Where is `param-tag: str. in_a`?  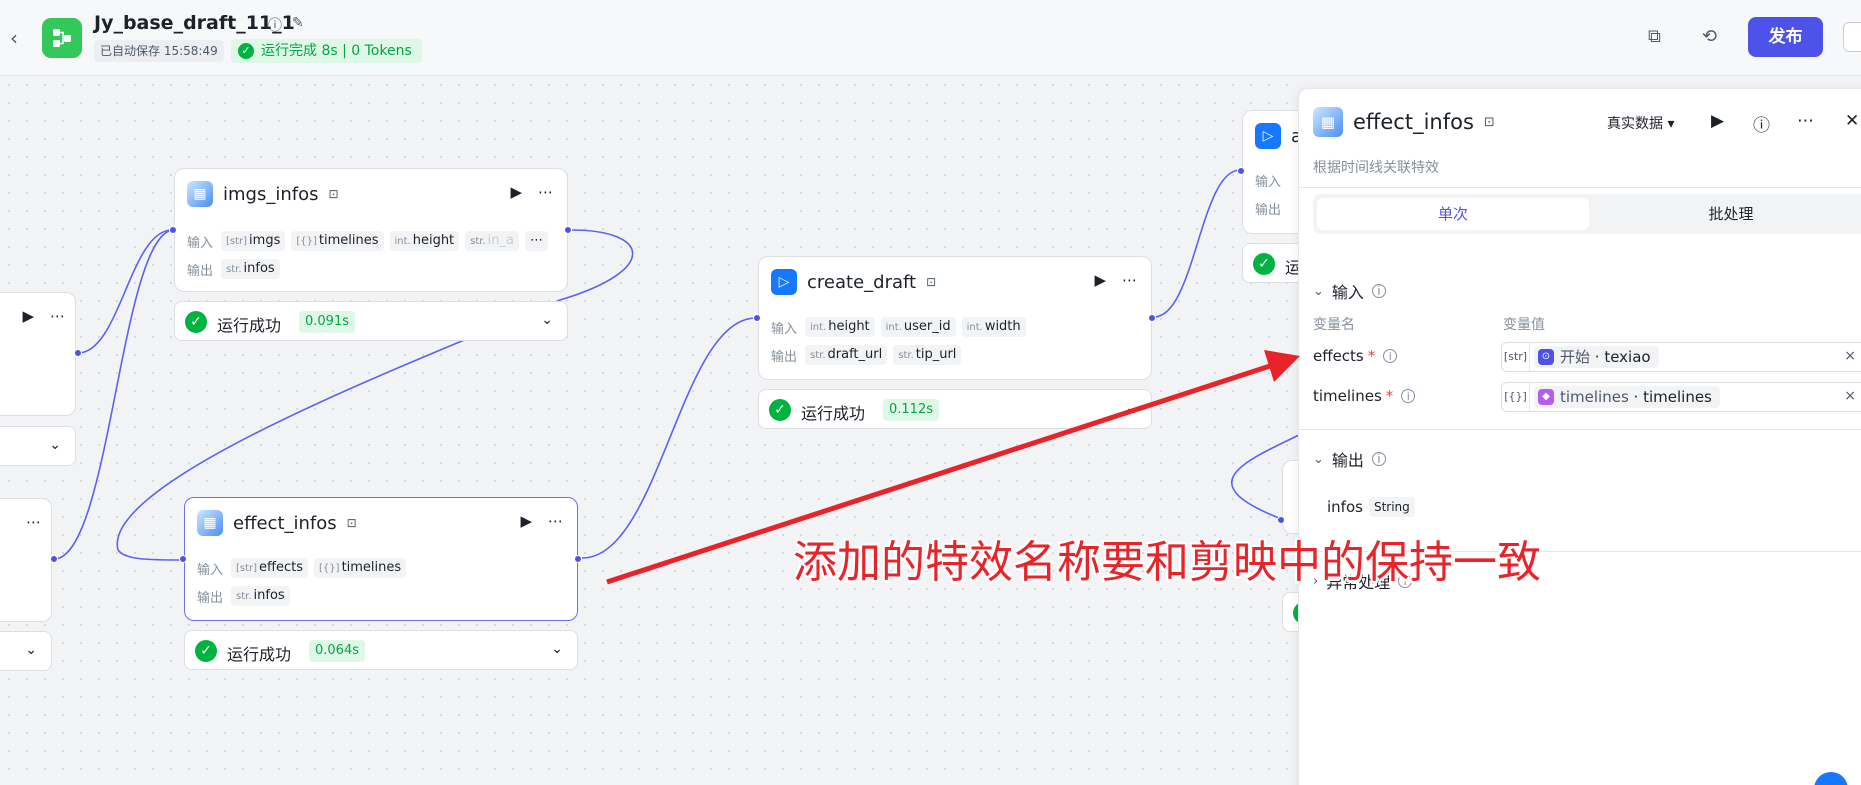 param-tag: str. in_a is located at coordinates (492, 241).